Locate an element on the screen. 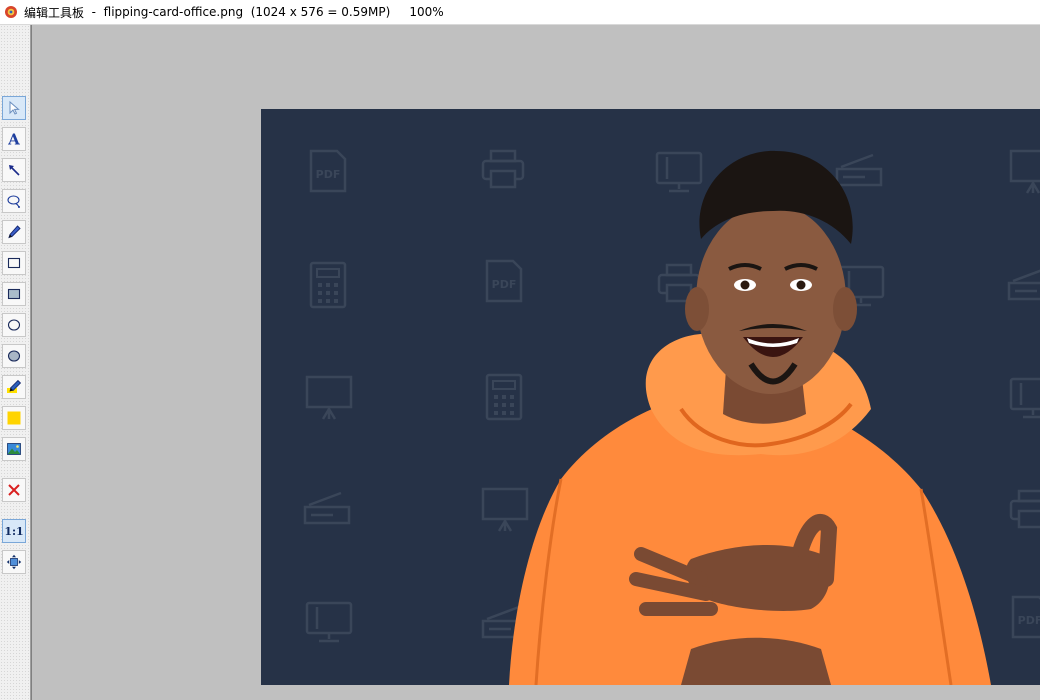 Image resolution: width=1040 pixels, height=700 pixels. text-tool-button: A is located at coordinates (14, 139).